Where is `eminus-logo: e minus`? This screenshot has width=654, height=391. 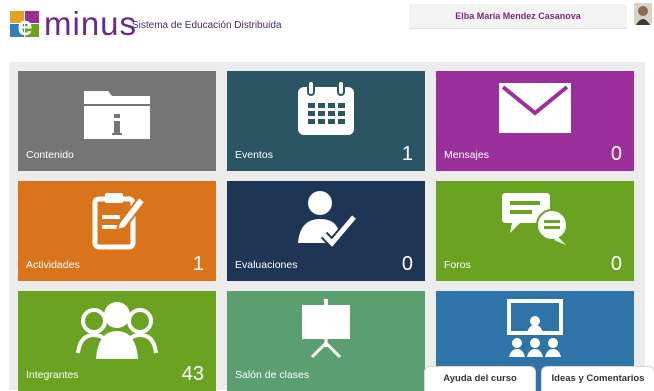
eminus-logo: e minus is located at coordinates (73, 23).